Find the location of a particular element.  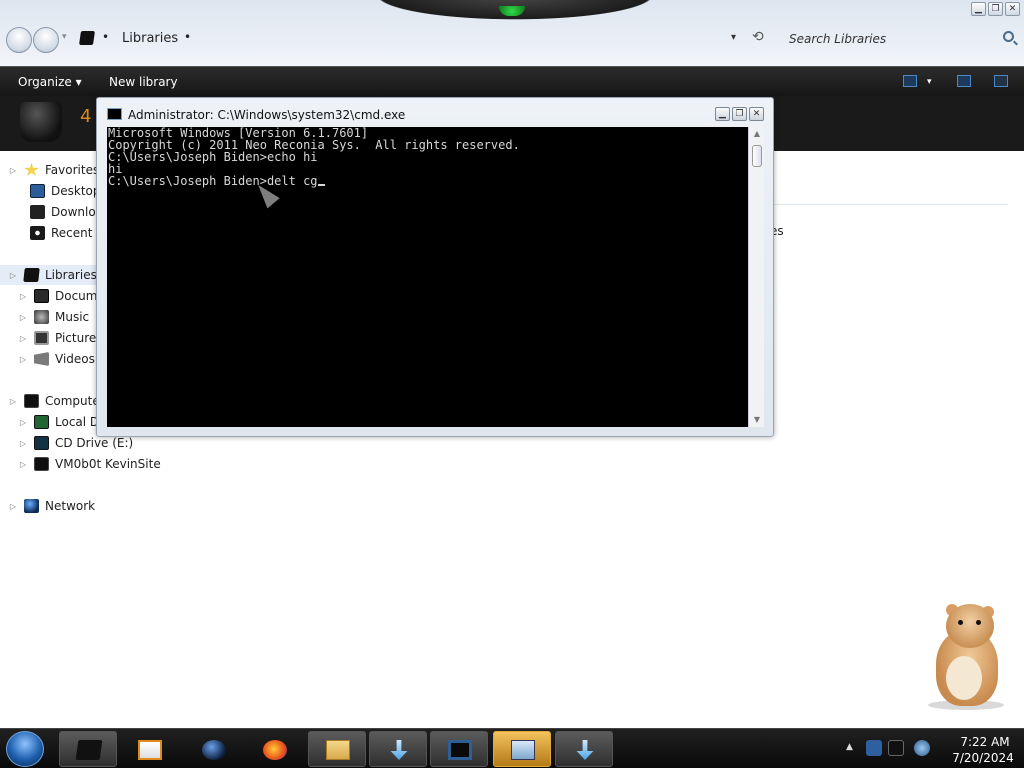

search-input is located at coordinates (900, 39).